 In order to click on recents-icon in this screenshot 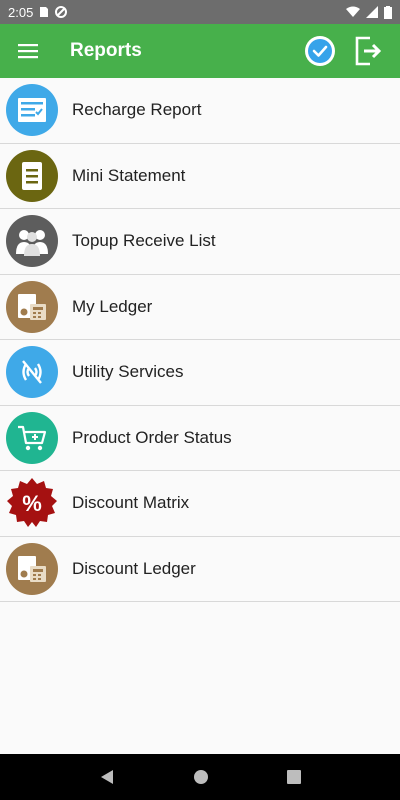, I will do `click(294, 777)`.